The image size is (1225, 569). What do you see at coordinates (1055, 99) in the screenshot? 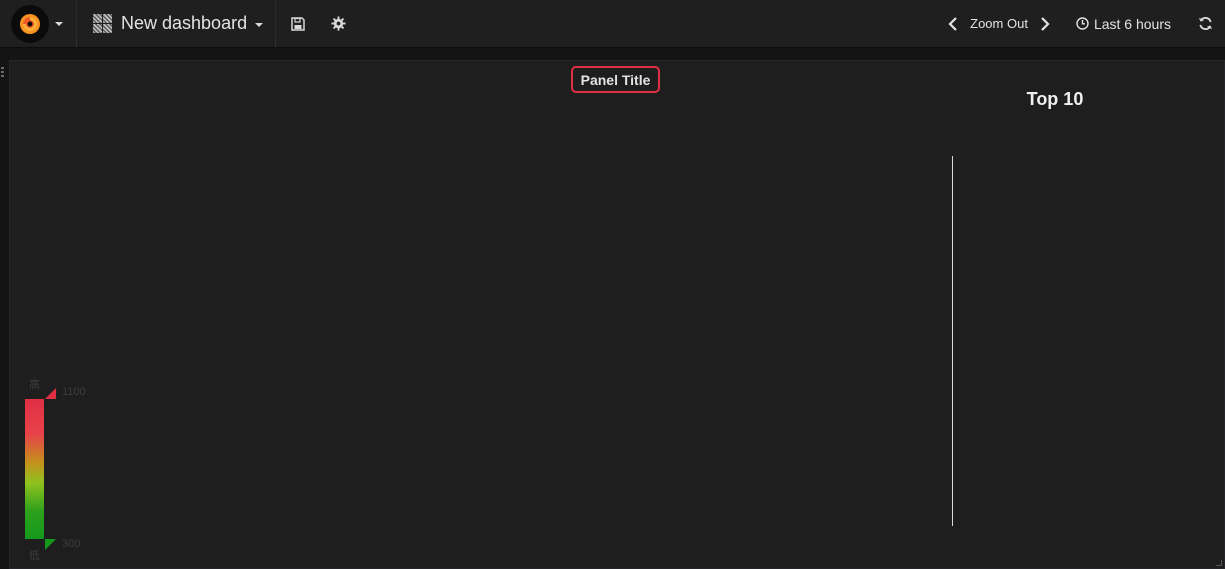
I see `top-list-title: Top 10` at bounding box center [1055, 99].